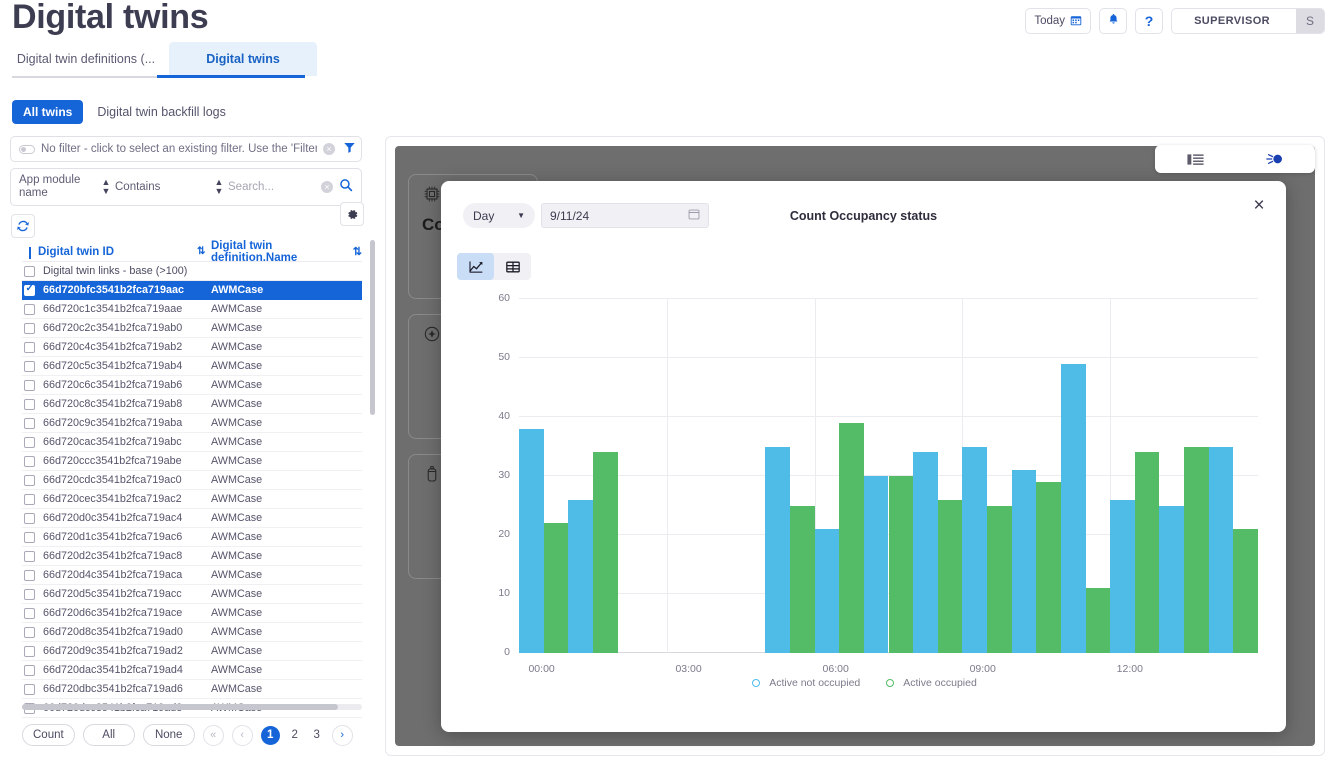 This screenshot has height=762, width=1335. Describe the element at coordinates (192, 347) in the screenshot. I see `table-row: 66d720c4c3541b2fca719ab2 AWMCase` at that location.